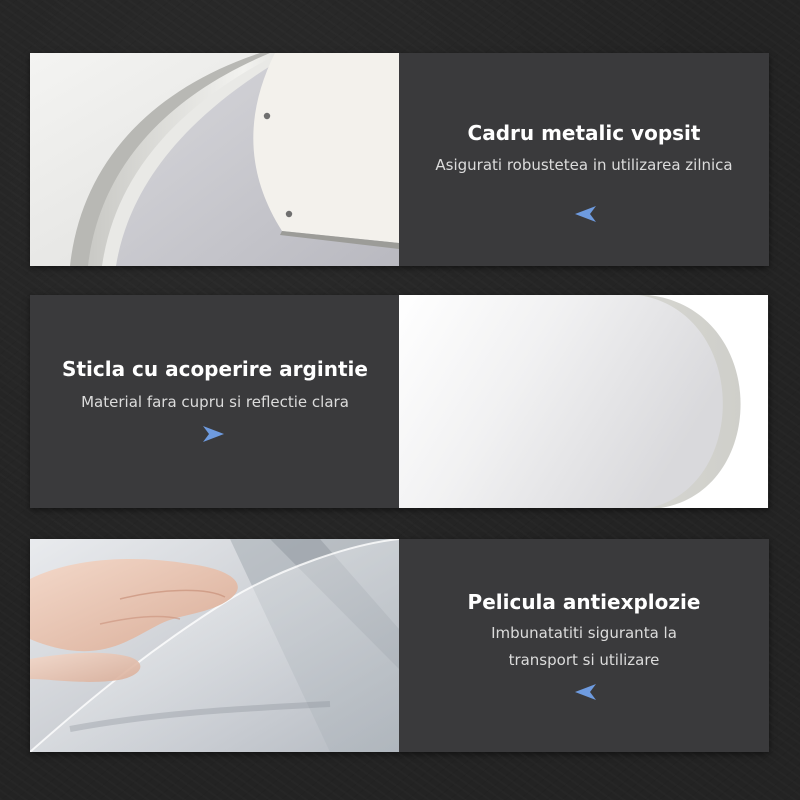 The width and height of the screenshot is (800, 800). Describe the element at coordinates (213, 434) in the screenshot. I see `arrow-right-icon` at that location.